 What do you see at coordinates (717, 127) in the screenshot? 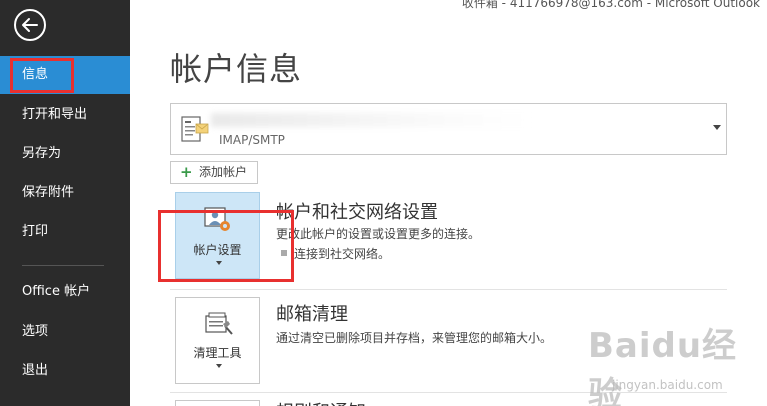
I see `chevron-down-icon` at bounding box center [717, 127].